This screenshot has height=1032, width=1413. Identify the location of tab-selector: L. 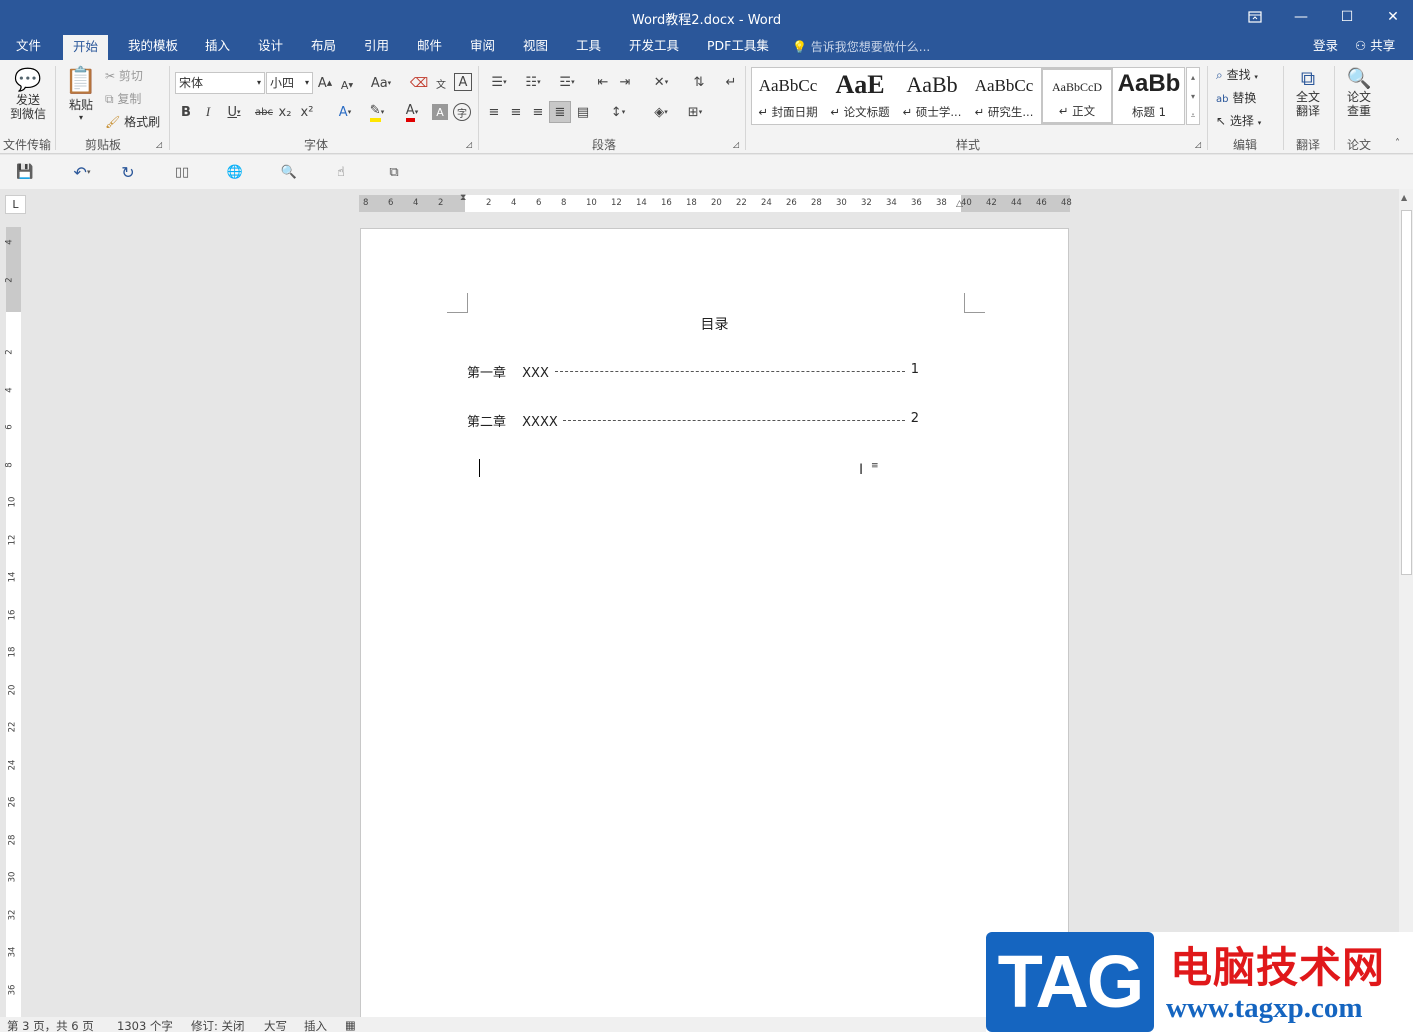
(15, 204).